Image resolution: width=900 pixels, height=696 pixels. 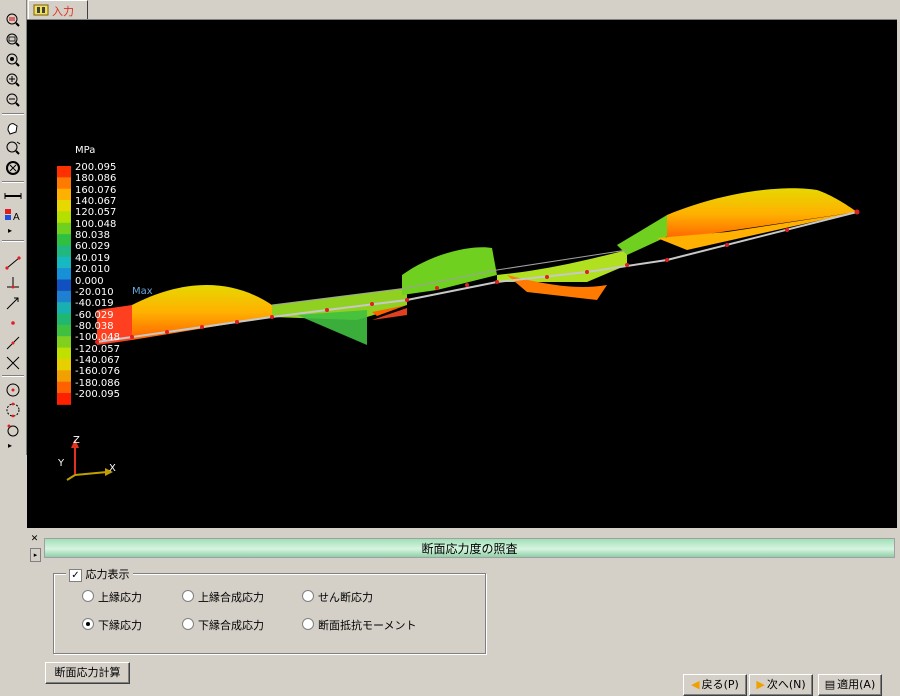 What do you see at coordinates (92, 247) in the screenshot?
I see `legend-value: 60.029` at bounding box center [92, 247].